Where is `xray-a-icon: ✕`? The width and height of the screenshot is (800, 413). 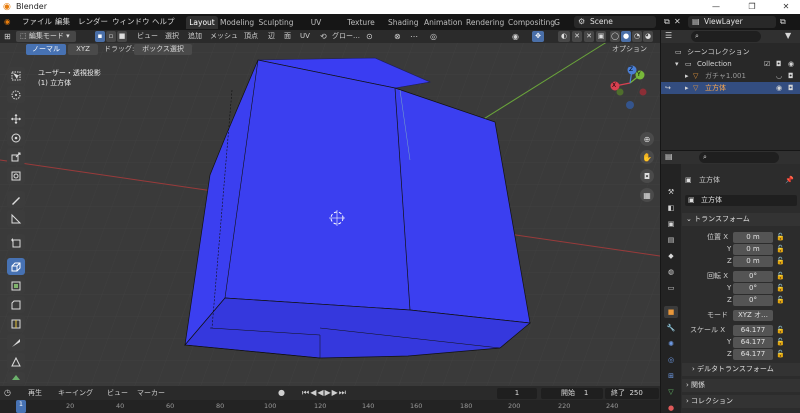
xray-a-icon: ✕ is located at coordinates (577, 36).